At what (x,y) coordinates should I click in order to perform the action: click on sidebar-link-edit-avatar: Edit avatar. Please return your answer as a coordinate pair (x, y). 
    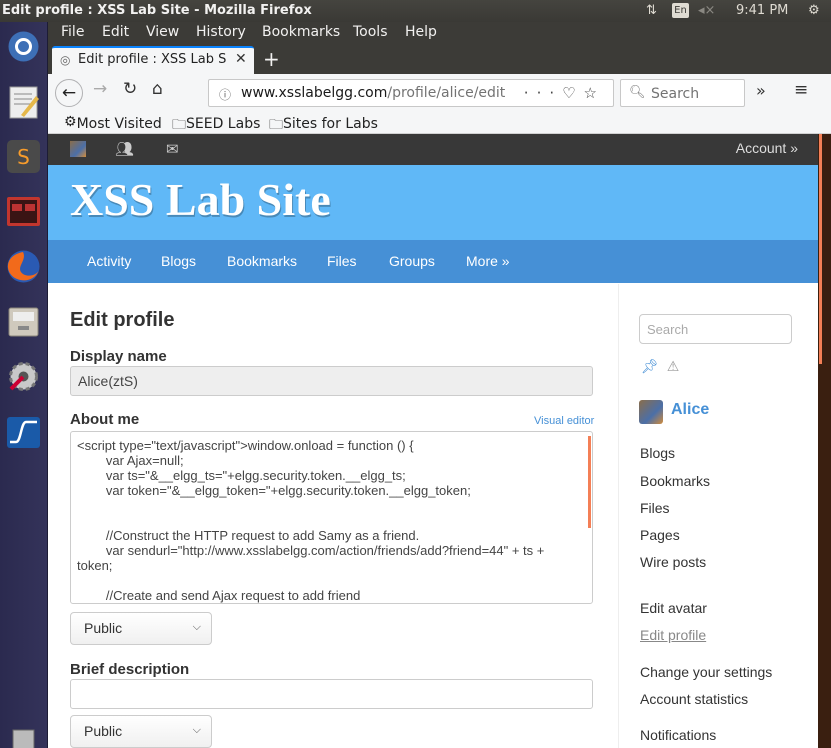
    Looking at the image, I should click on (673, 608).